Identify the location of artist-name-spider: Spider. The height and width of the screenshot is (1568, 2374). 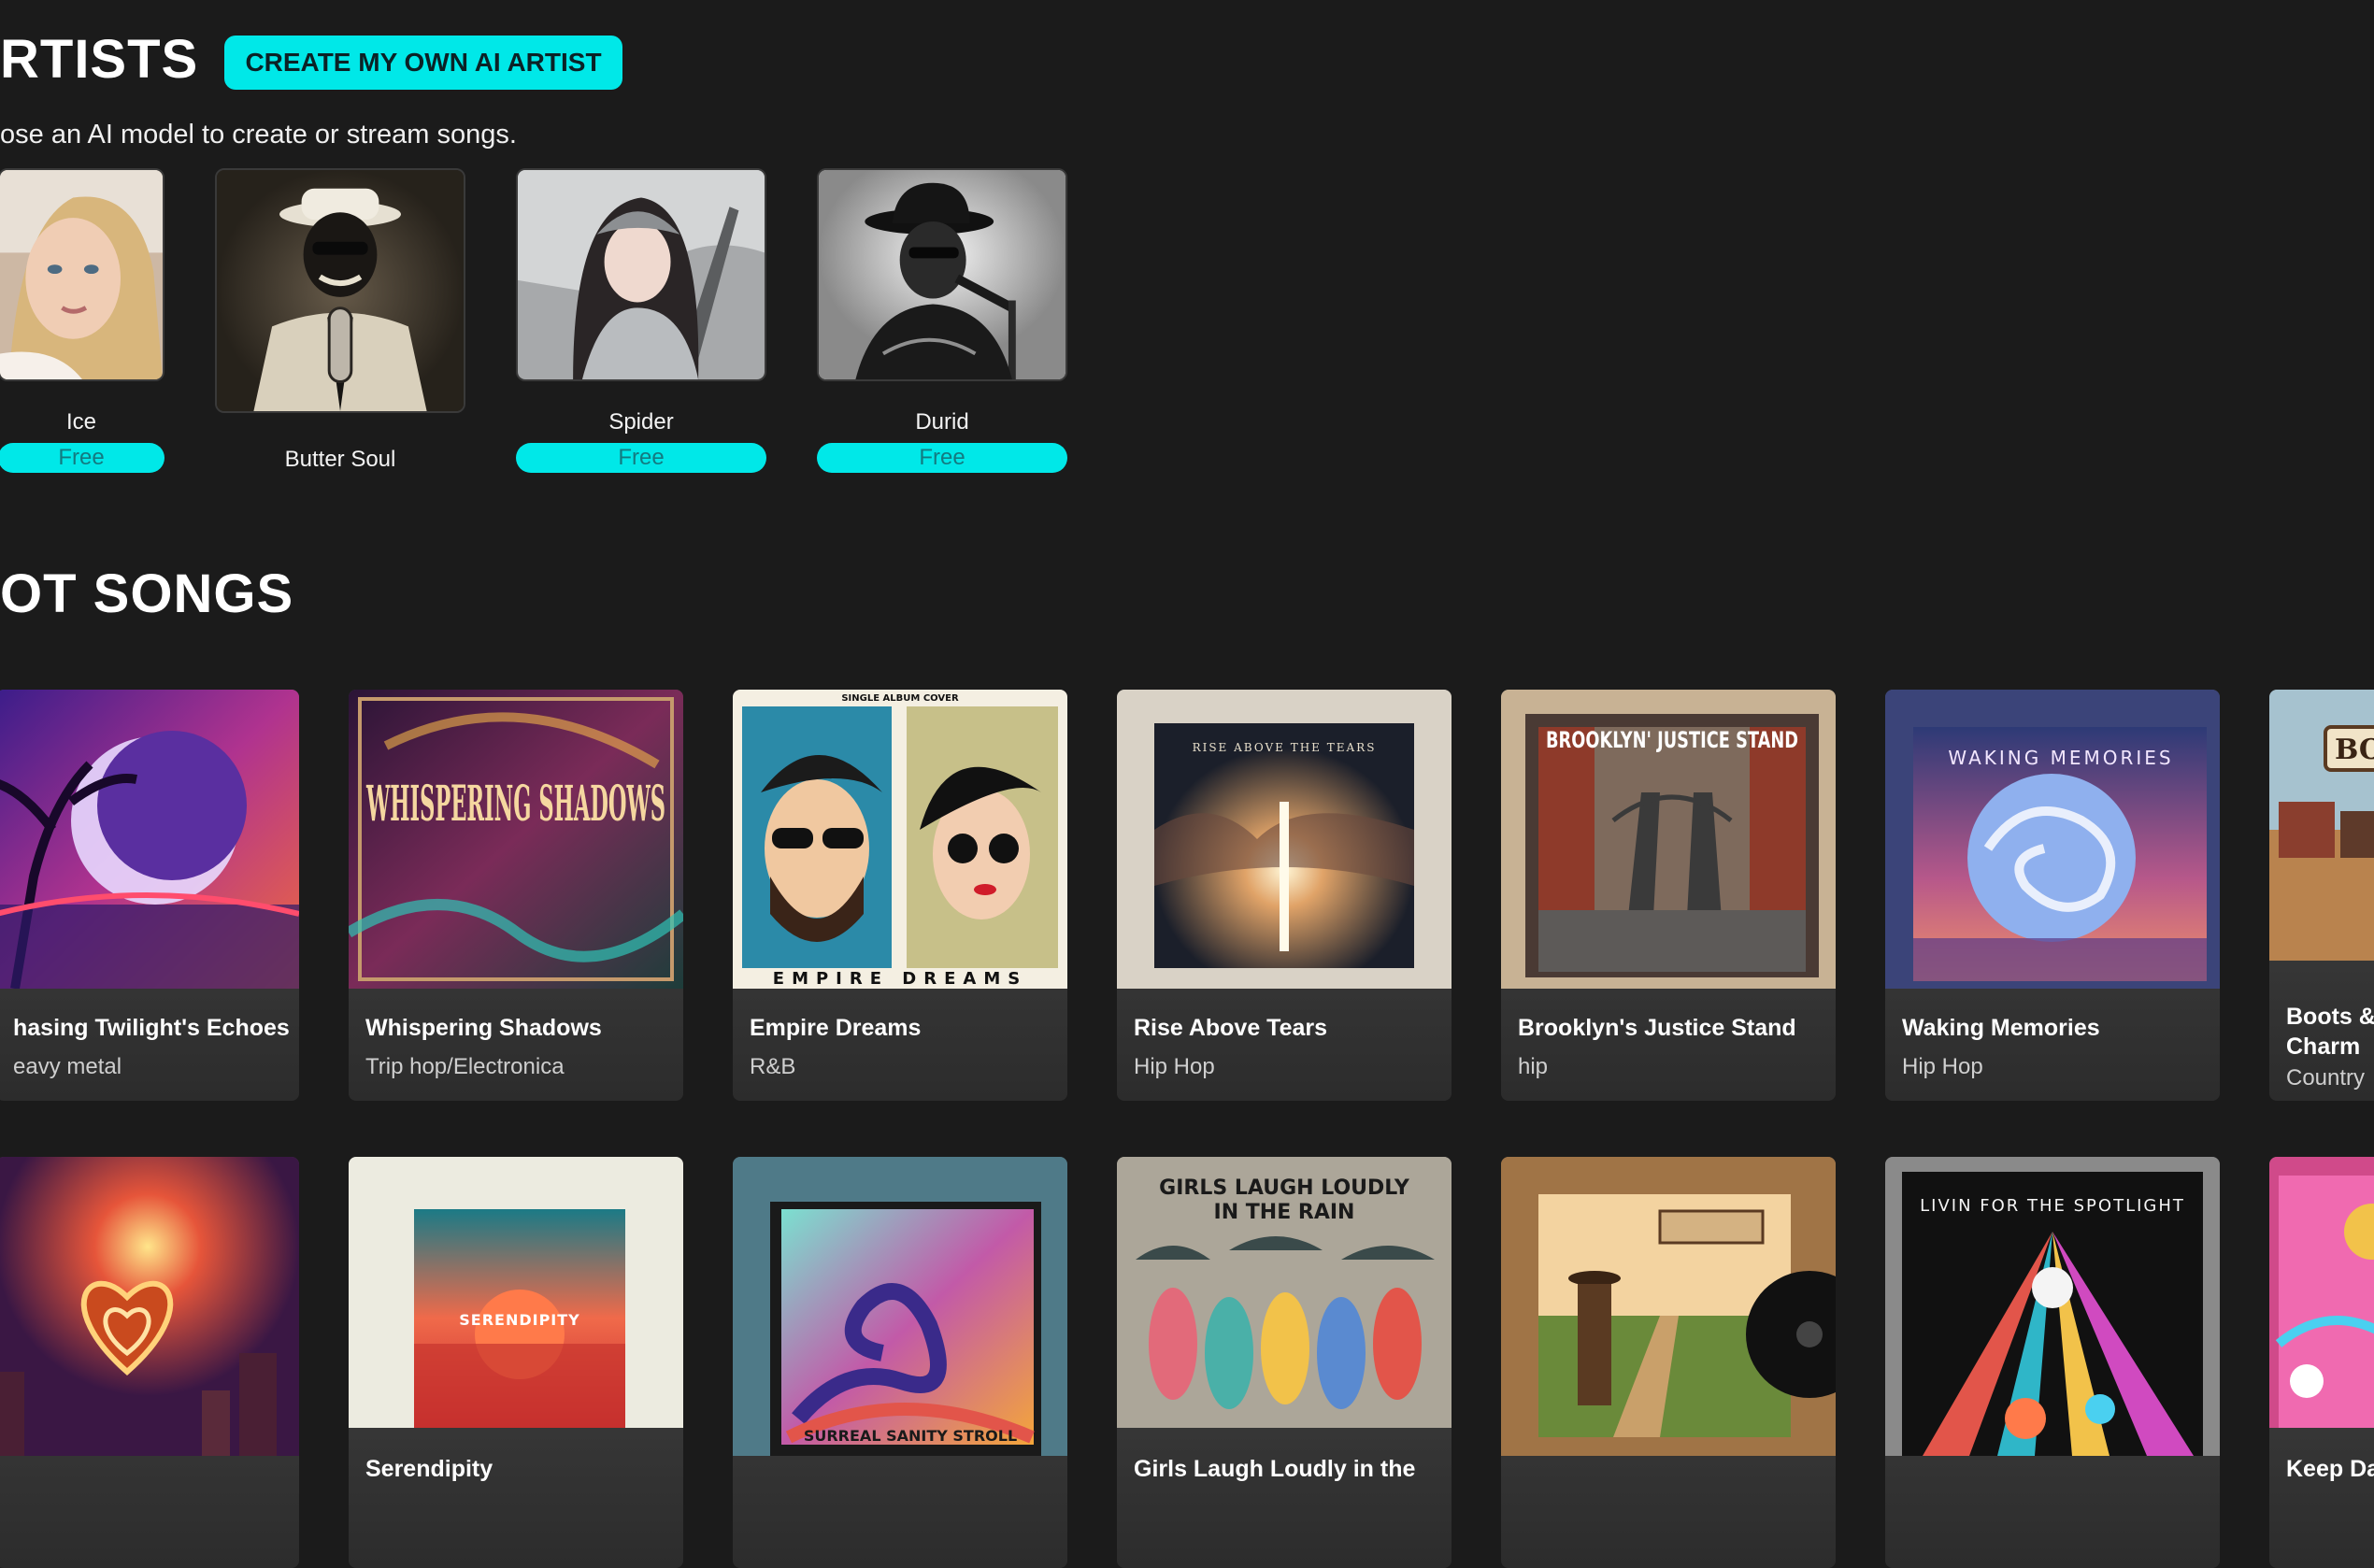
(641, 422).